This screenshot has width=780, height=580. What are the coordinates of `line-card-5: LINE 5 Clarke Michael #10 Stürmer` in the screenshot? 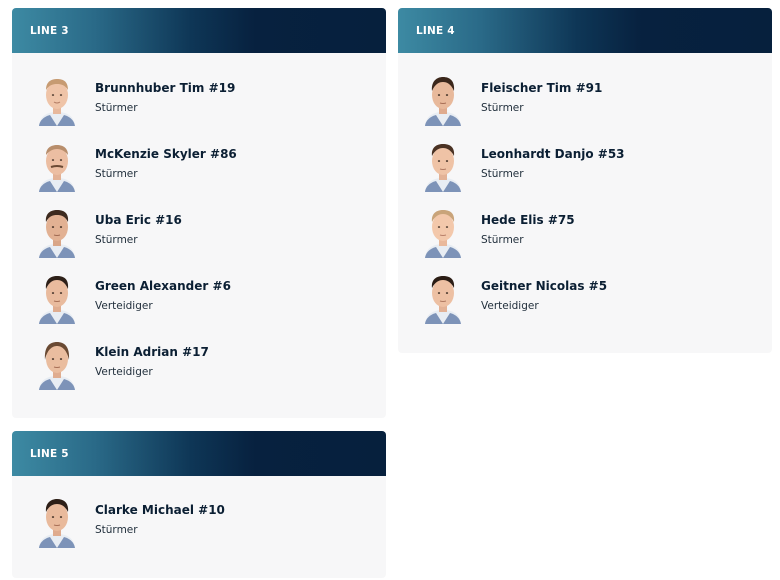 It's located at (199, 504).